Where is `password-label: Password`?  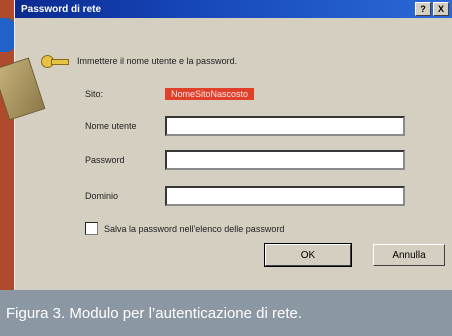 password-label: Password is located at coordinates (105, 160).